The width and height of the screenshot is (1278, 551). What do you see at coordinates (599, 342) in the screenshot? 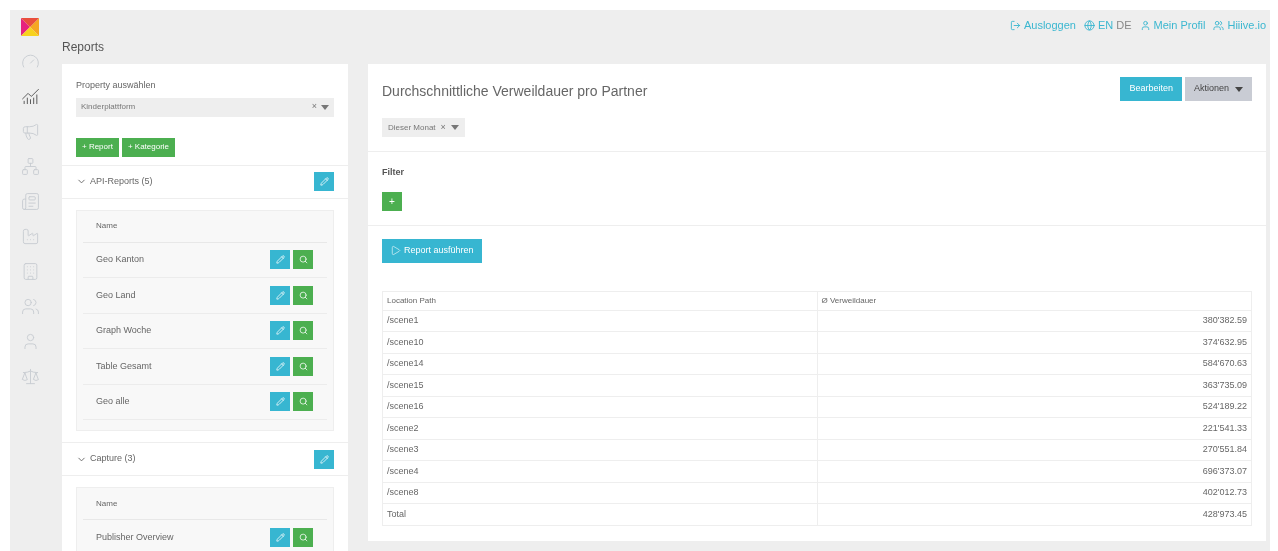
I see `table-cell: /scene10` at bounding box center [599, 342].